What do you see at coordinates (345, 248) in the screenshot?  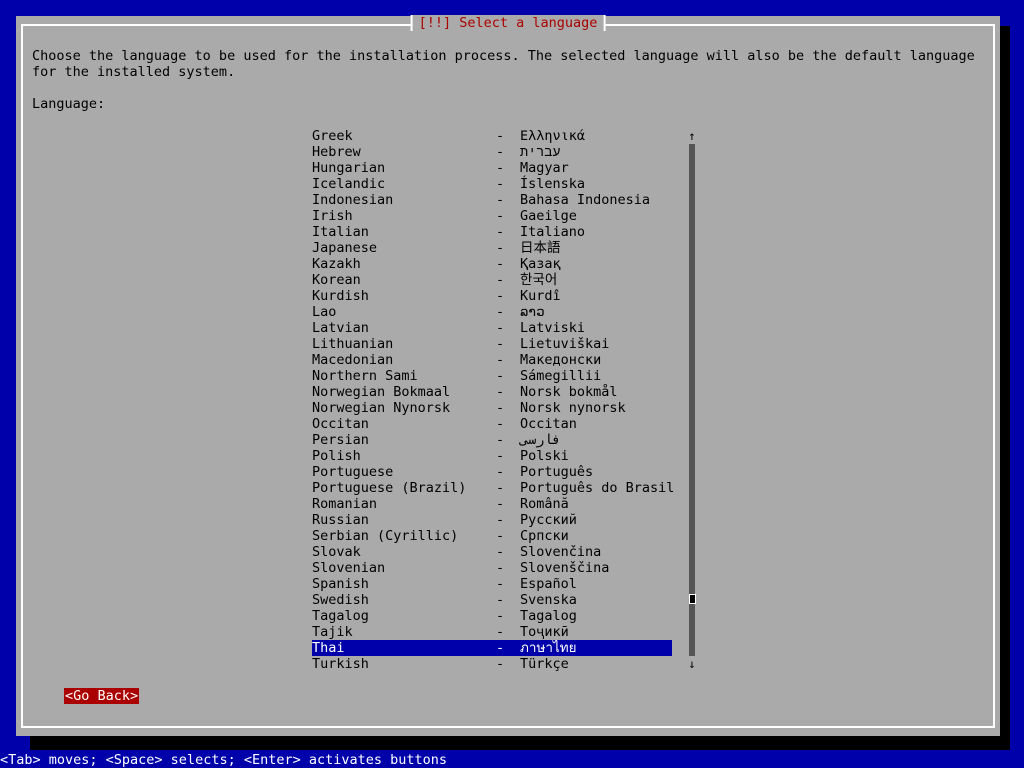 I see `language-name: Japanese` at bounding box center [345, 248].